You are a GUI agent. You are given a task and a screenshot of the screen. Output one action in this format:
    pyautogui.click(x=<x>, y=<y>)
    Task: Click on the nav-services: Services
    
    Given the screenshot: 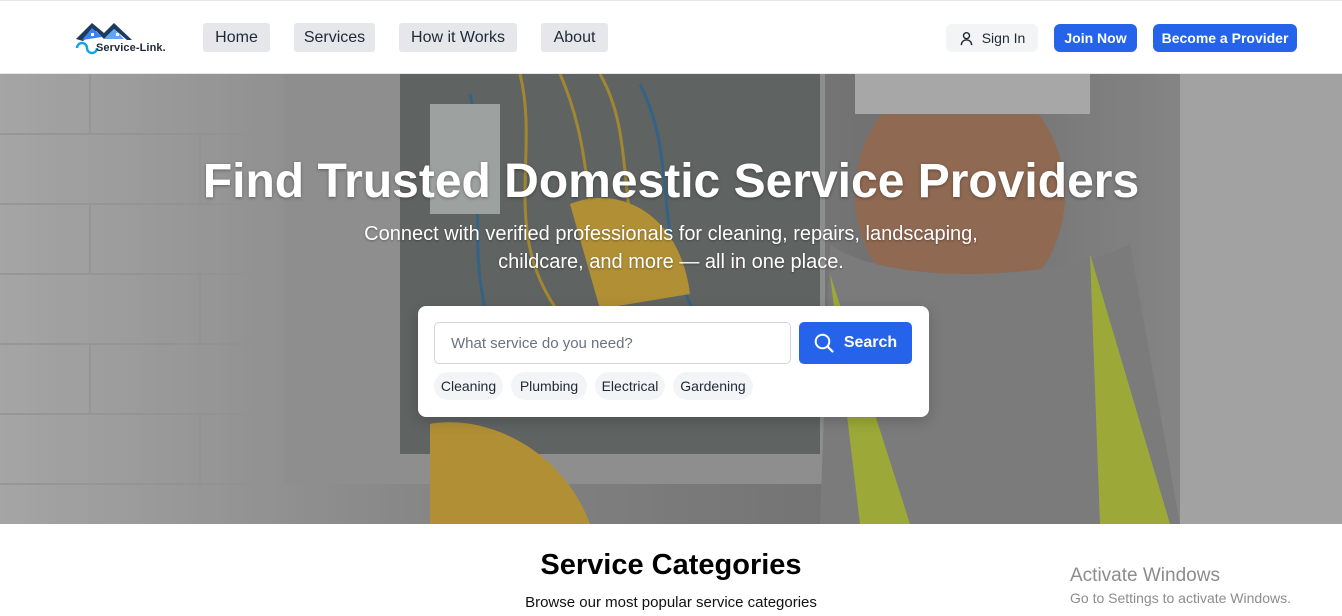 What is the action you would take?
    pyautogui.click(x=334, y=37)
    